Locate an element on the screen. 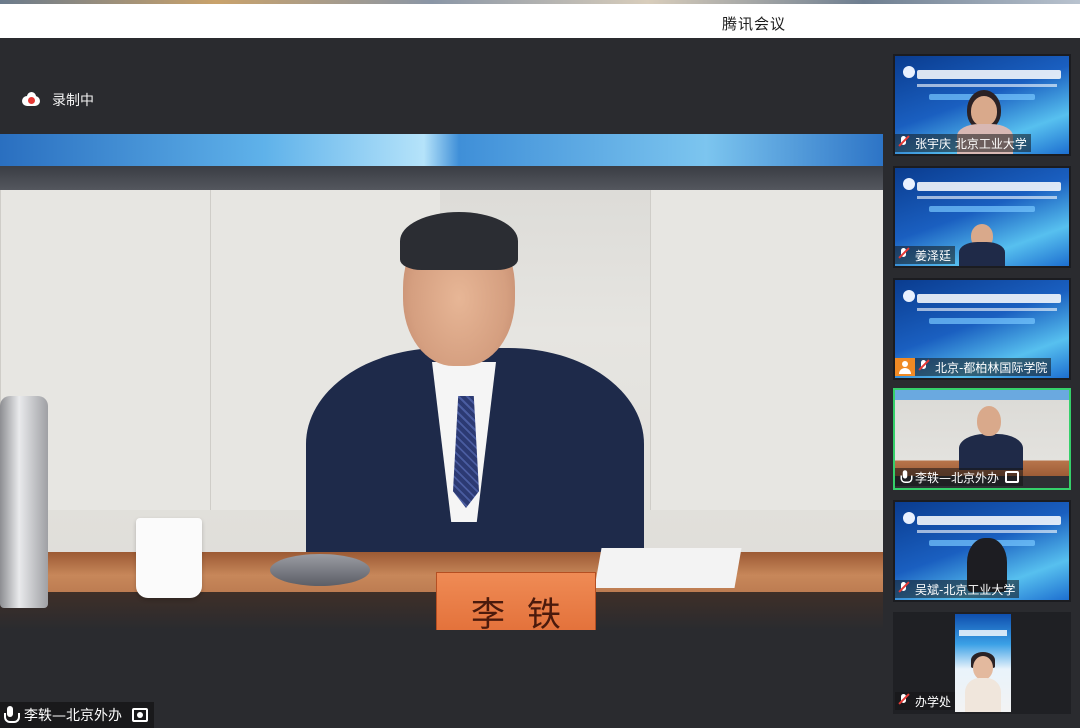 The image size is (1080, 728). recording-indicator: 录制中 is located at coordinates (58, 100).